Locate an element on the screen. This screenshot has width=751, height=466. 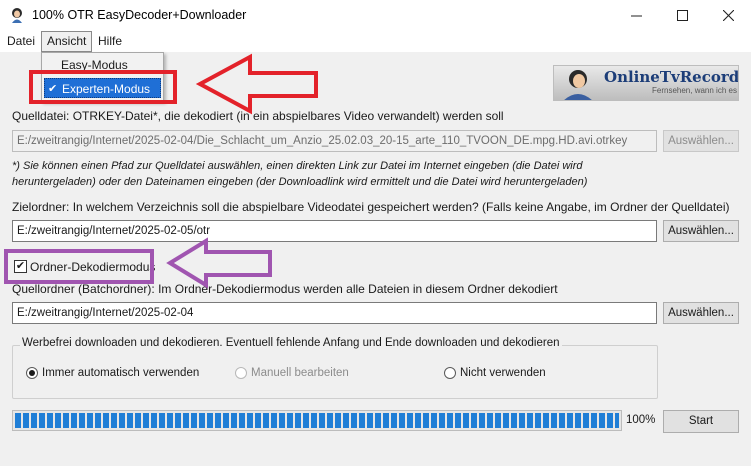
close-icon is located at coordinates (728, 15).